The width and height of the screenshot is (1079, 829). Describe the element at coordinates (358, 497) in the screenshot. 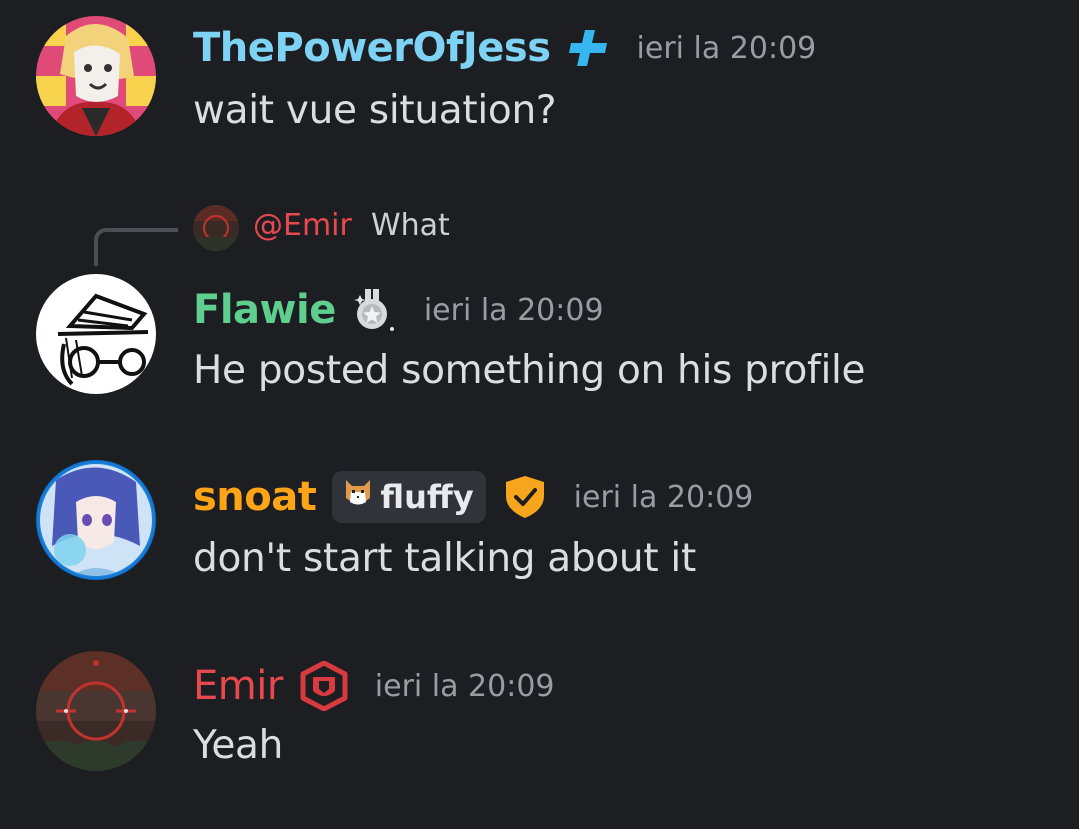

I see `cat-icon` at that location.